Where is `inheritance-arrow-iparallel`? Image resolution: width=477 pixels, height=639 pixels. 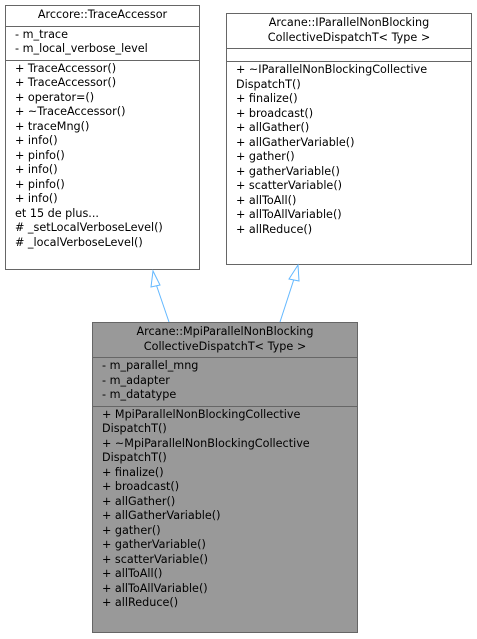
inheritance-arrow-iparallel is located at coordinates (289, 293).